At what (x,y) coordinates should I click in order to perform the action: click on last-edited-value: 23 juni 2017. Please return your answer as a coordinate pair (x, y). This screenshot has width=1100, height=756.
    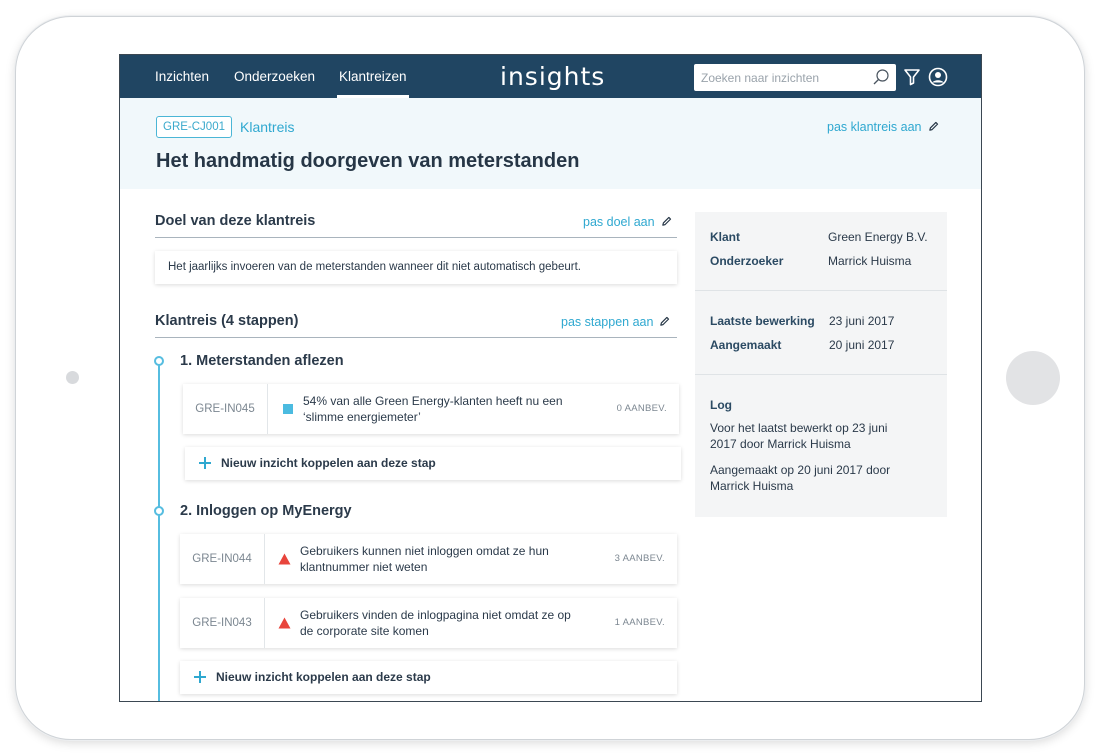
    Looking at the image, I should click on (862, 321).